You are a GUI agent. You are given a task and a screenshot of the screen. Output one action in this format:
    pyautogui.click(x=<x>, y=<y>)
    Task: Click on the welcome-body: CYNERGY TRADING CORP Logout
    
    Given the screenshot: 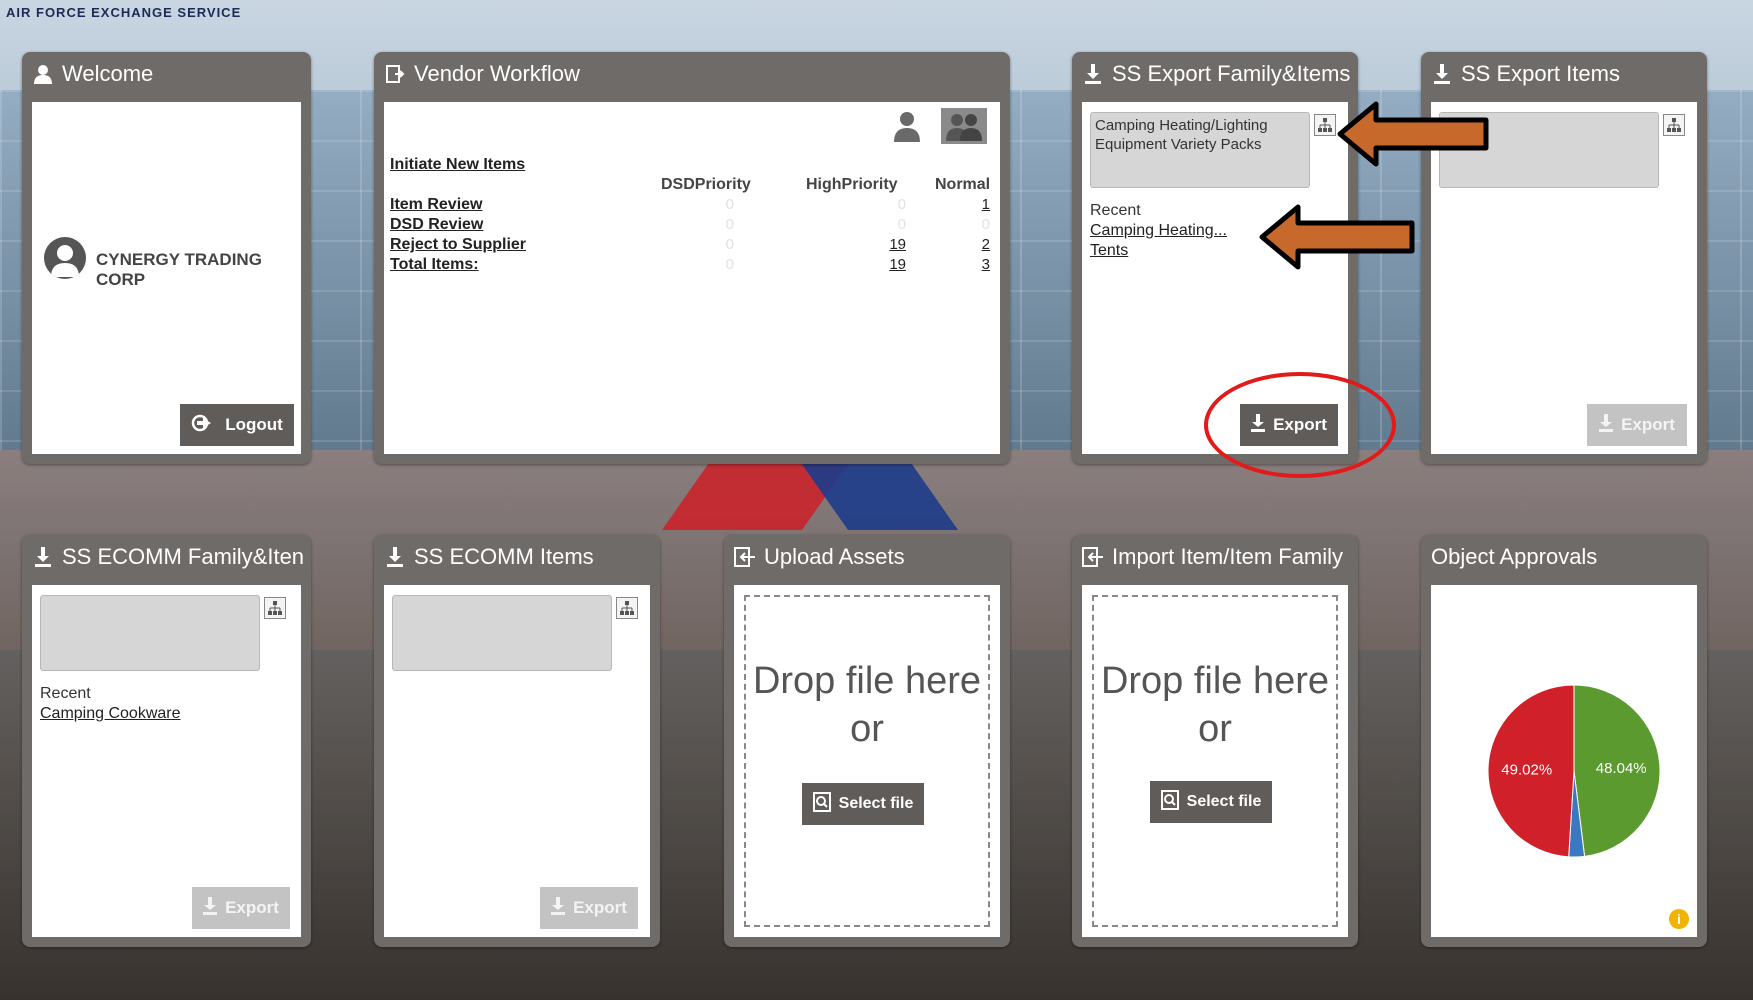 What is the action you would take?
    pyautogui.click(x=166, y=278)
    